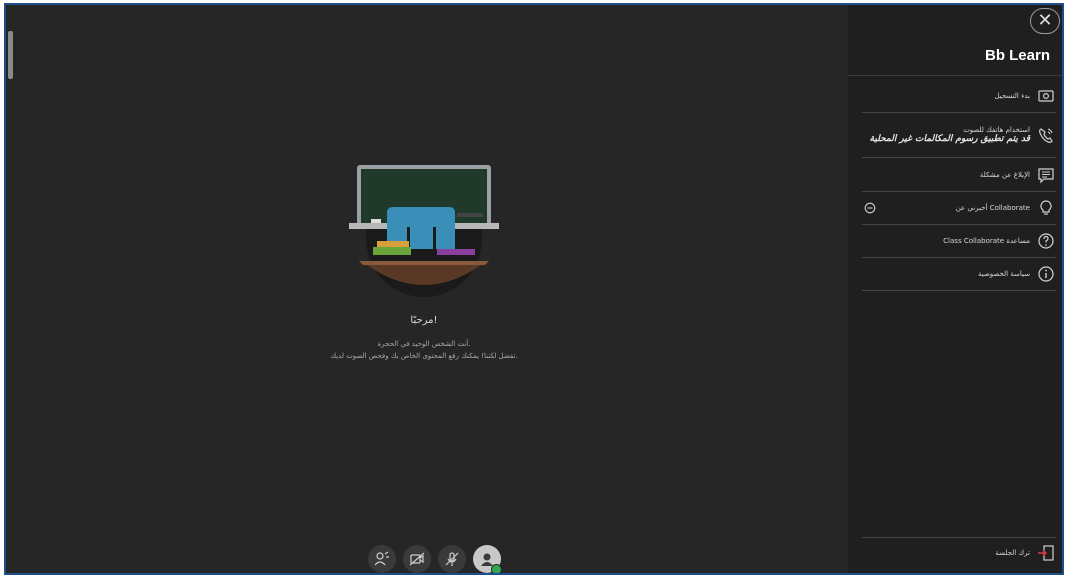 Image resolution: width=1070 pixels, height=580 pixels. Describe the element at coordinates (424, 231) in the screenshot. I see `classroom-illustration` at that location.